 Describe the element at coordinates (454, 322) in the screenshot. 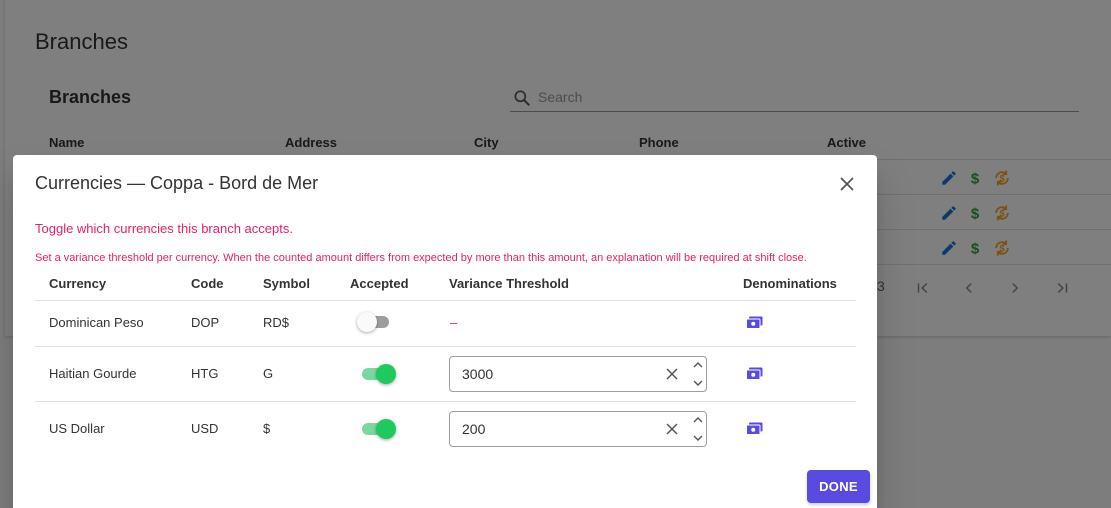

I see `threshold-empty: –` at that location.